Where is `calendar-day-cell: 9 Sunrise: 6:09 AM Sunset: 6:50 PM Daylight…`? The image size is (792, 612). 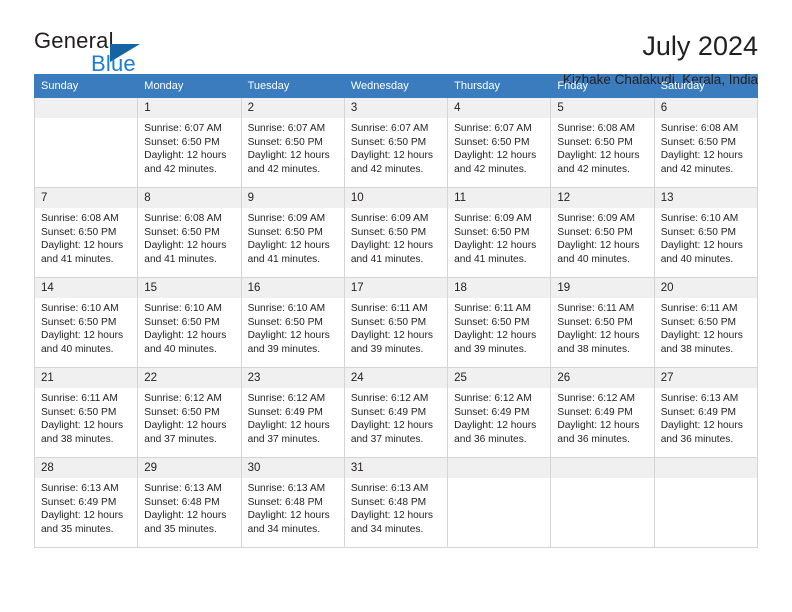 calendar-day-cell: 9 Sunrise: 6:09 AM Sunset: 6:50 PM Daylight… is located at coordinates (292, 232).